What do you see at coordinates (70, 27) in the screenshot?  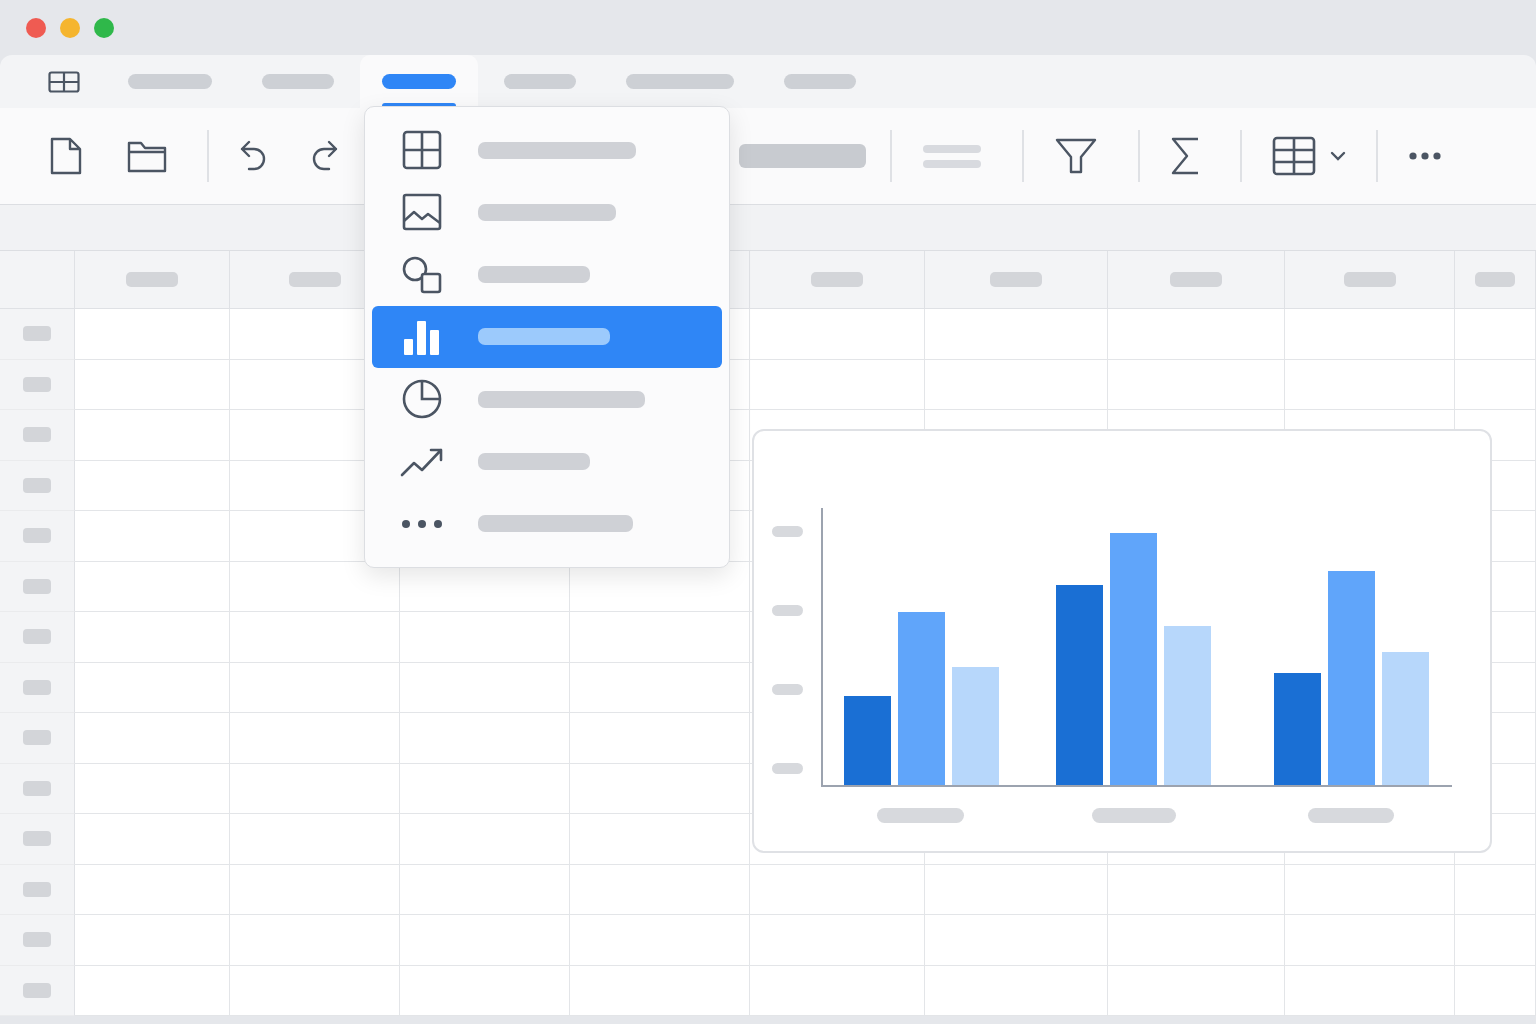 I see `minimize-window-button` at bounding box center [70, 27].